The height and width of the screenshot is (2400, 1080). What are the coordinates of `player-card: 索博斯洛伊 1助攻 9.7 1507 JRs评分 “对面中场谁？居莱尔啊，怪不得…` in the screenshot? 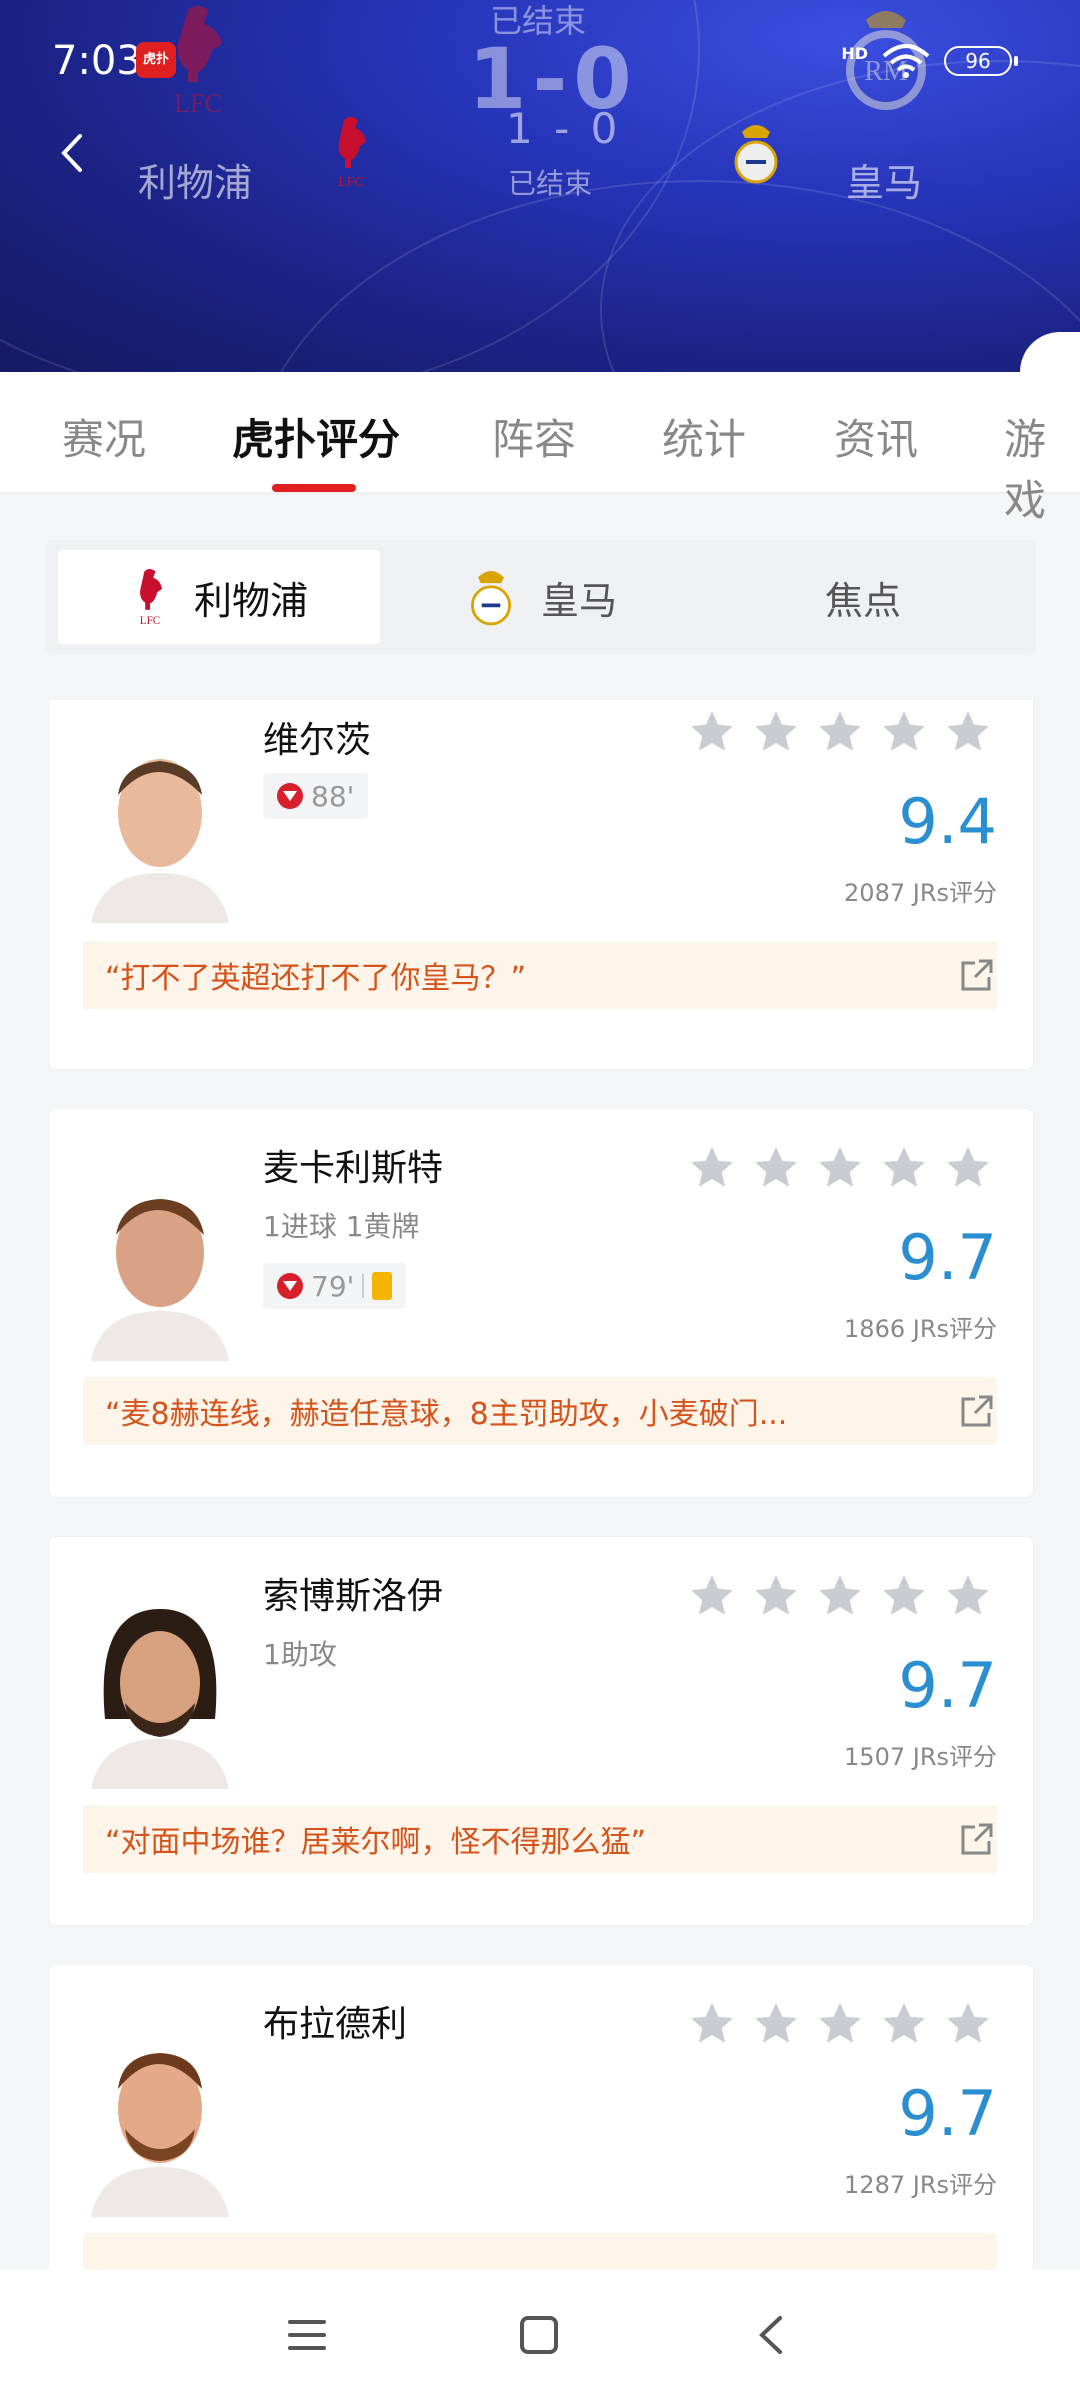 It's located at (541, 1731).